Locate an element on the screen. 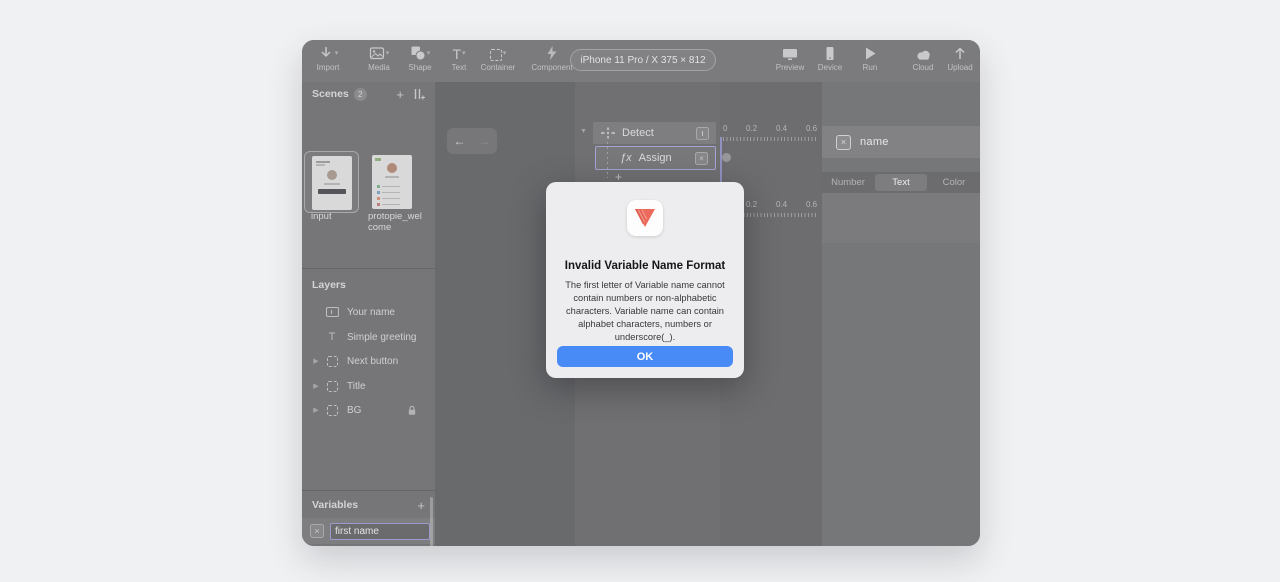 The image size is (1280, 582). device-selector: iPhone 11 Pro / X 375 × 812 is located at coordinates (643, 60).